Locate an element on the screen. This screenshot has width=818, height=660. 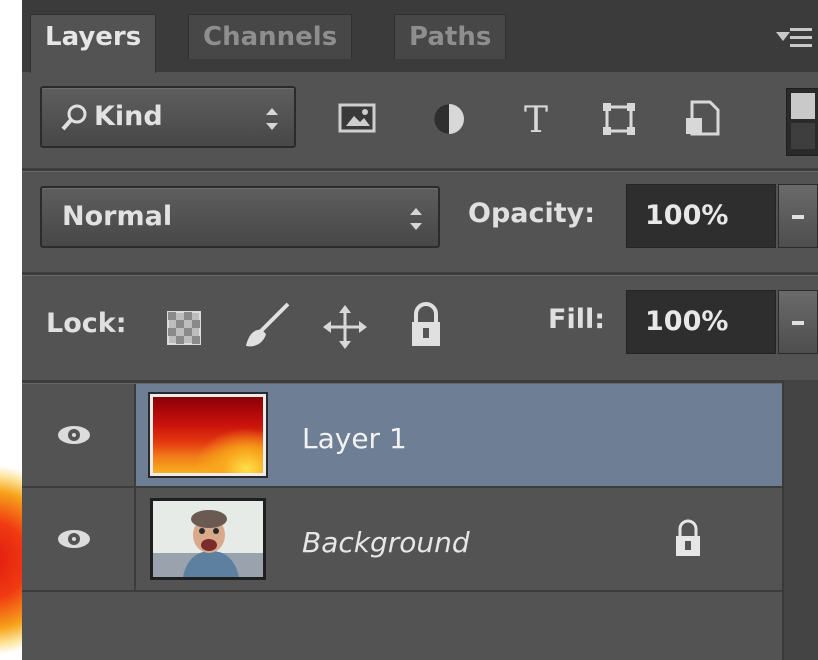
layer-name: Background is located at coordinates (386, 542).